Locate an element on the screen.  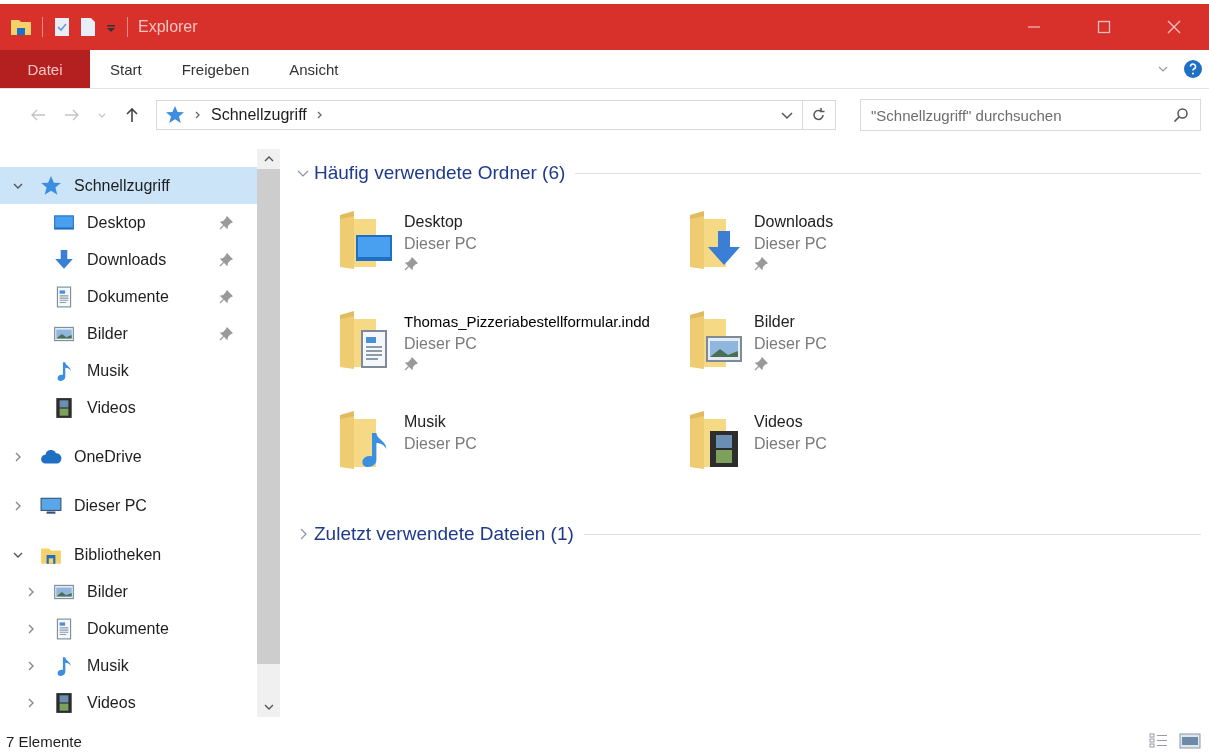
address-field: Schnellzugriff is located at coordinates (496, 115).